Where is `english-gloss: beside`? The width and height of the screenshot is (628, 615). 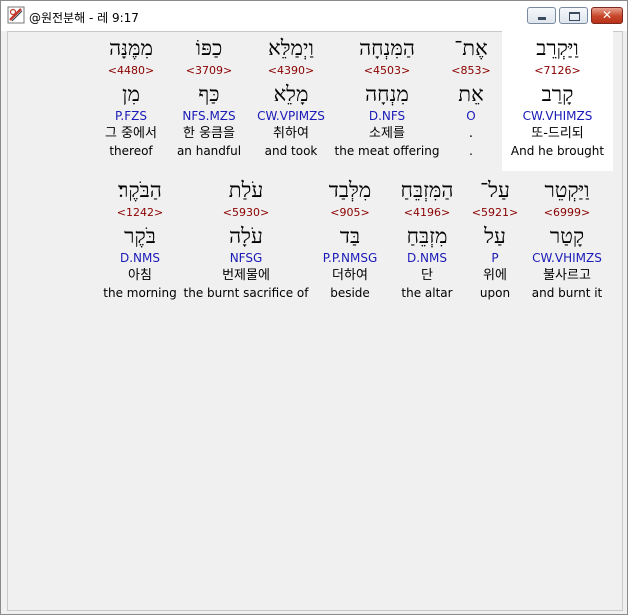
english-gloss: beside is located at coordinates (350, 293).